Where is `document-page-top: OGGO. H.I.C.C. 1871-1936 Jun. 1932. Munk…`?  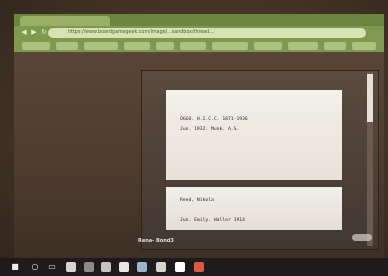 document-page-top: OGGO. H.I.C.C. 1871-1936 Jun. 1932. Munk… is located at coordinates (254, 135).